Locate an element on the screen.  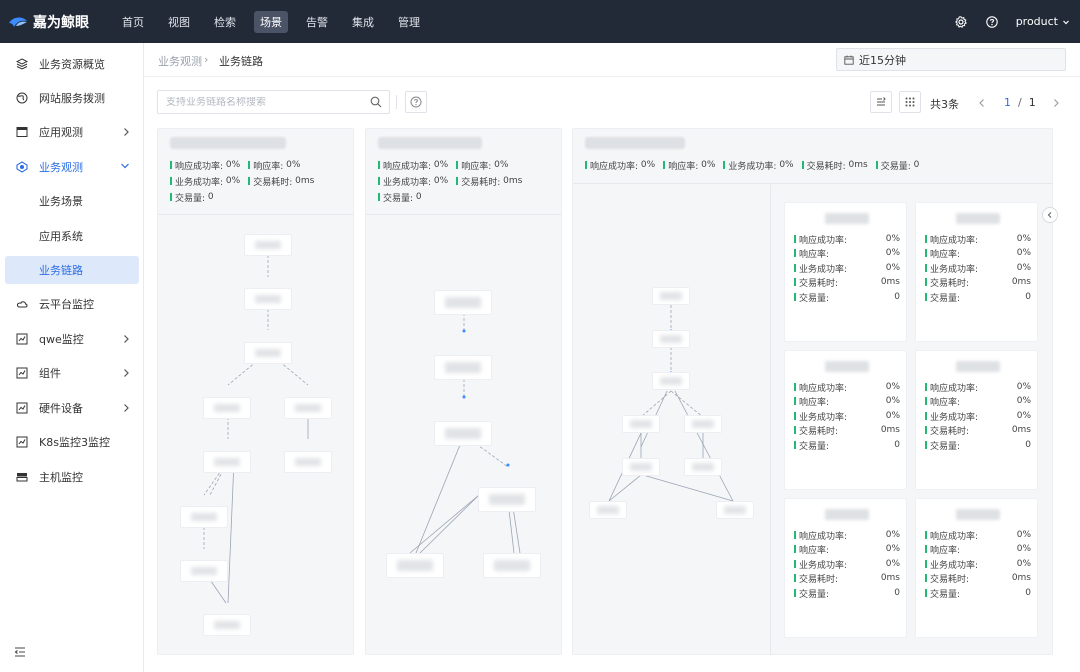
top-nav: 首页 视图 检索 场景 告警 集成 管理 is located at coordinates (277, 21).